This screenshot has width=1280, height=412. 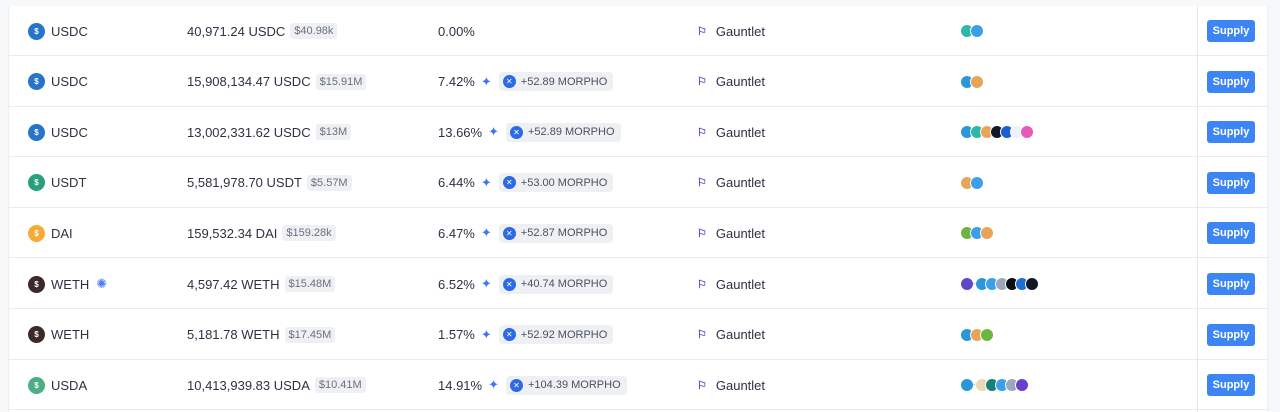 I want to click on asset-symbol: WETH, so click(x=70, y=284).